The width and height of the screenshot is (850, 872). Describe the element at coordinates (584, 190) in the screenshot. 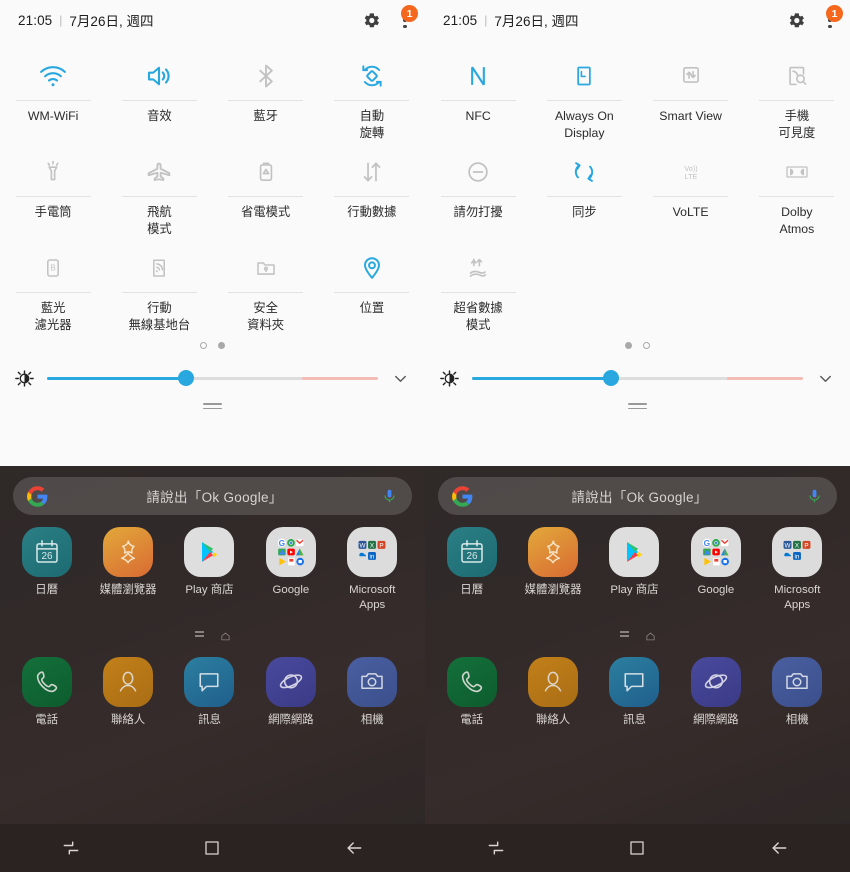

I see `qs-tile-sync: 同步` at that location.